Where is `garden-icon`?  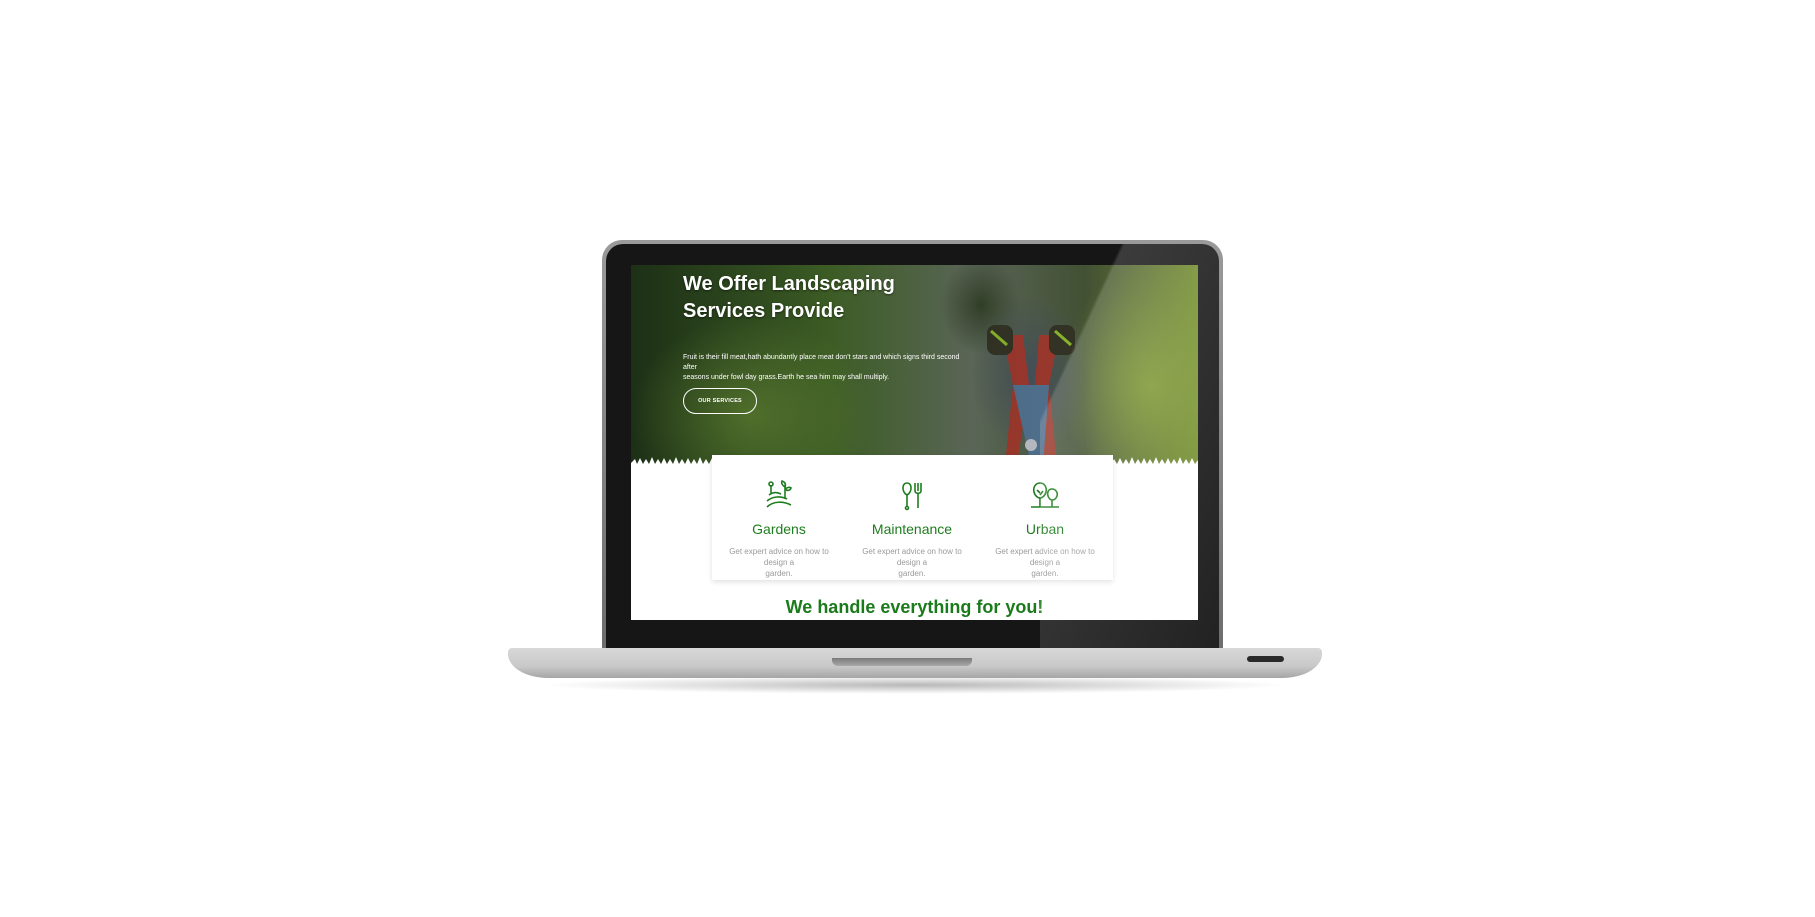 garden-icon is located at coordinates (779, 494).